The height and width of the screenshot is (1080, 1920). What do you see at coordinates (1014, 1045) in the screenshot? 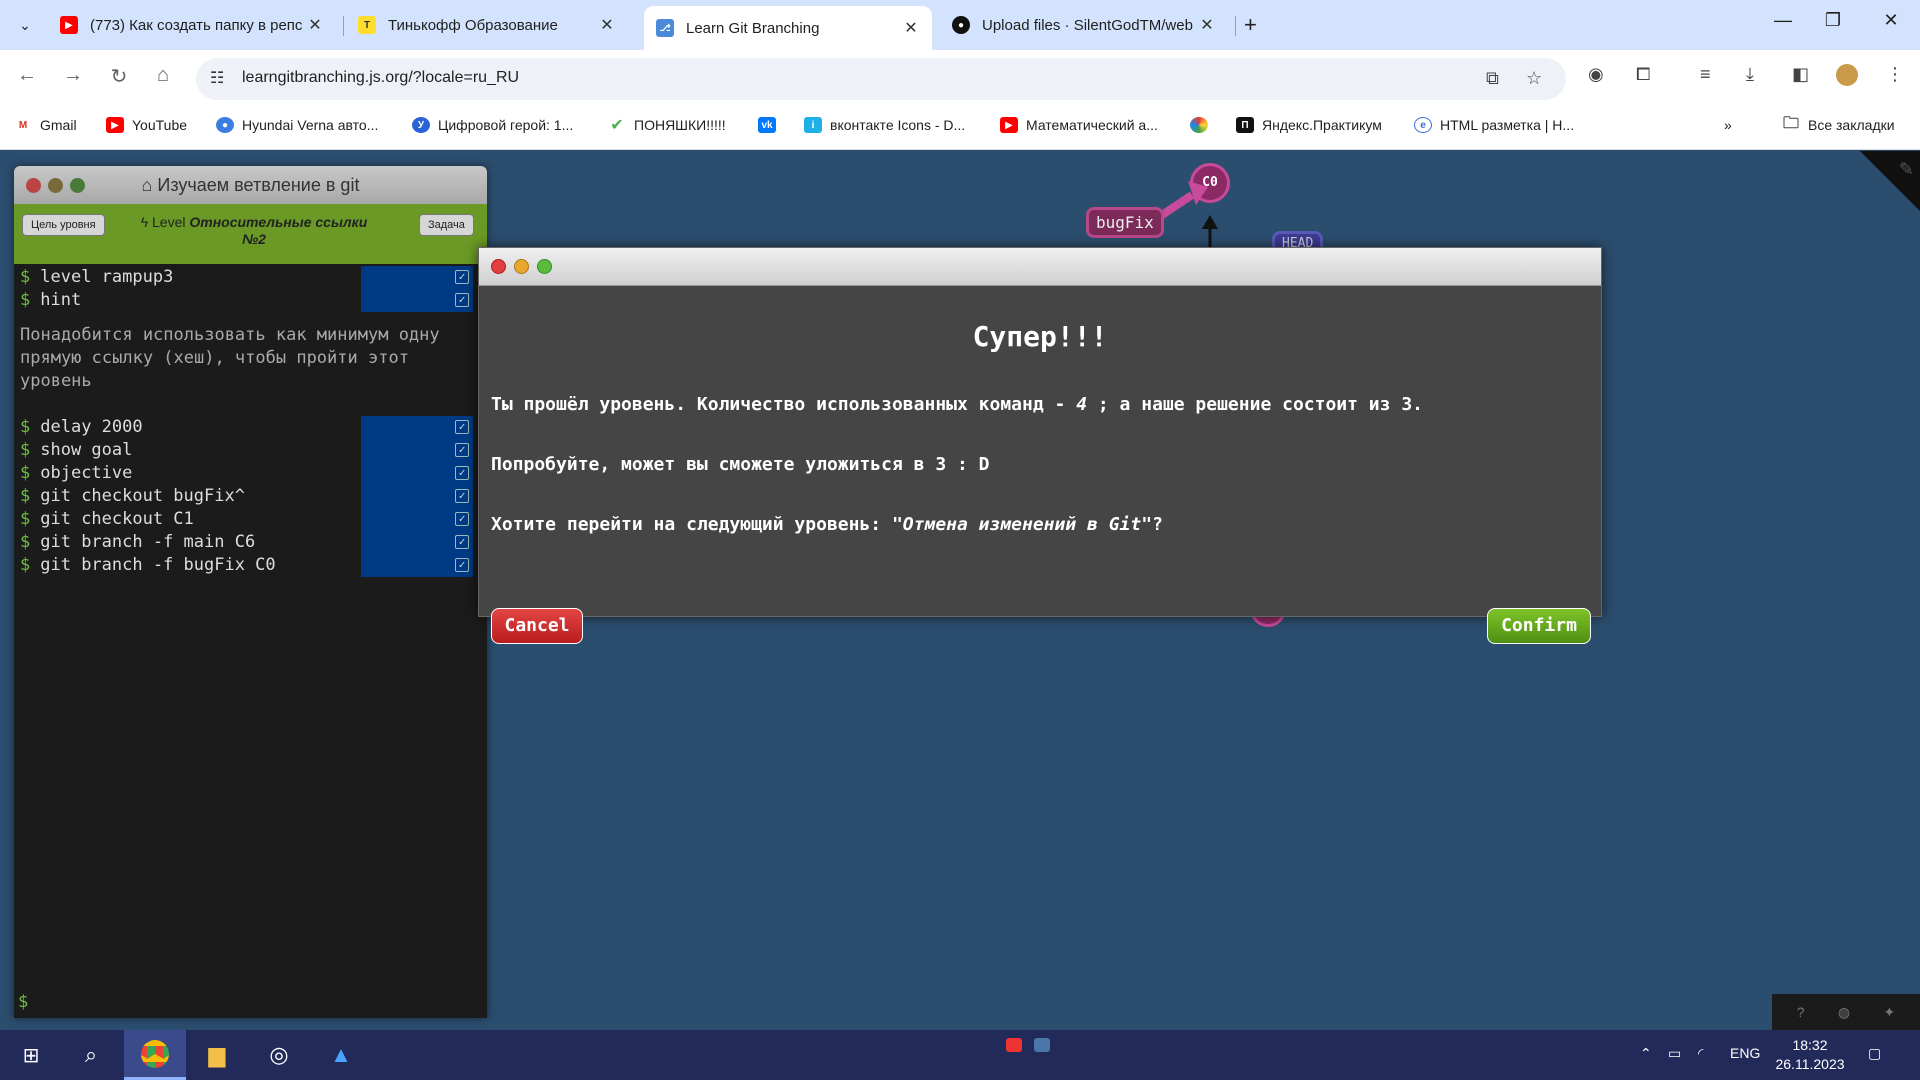
I see `youtube-tray-icon` at bounding box center [1014, 1045].